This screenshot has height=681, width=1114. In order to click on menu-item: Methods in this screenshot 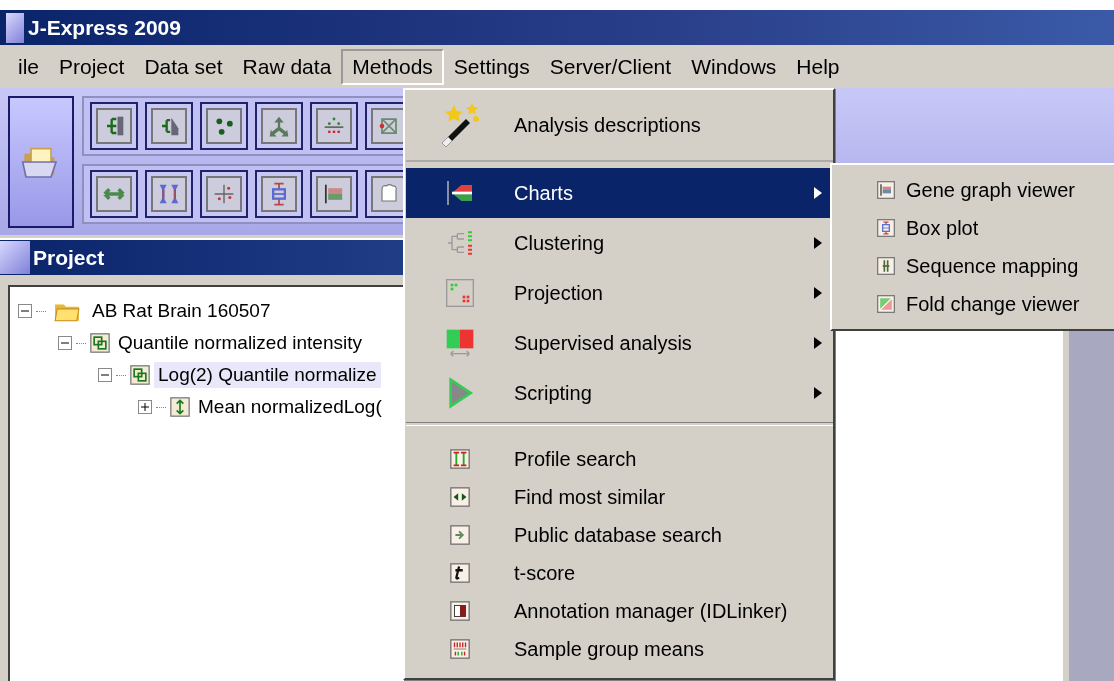, I will do `click(392, 66)`.